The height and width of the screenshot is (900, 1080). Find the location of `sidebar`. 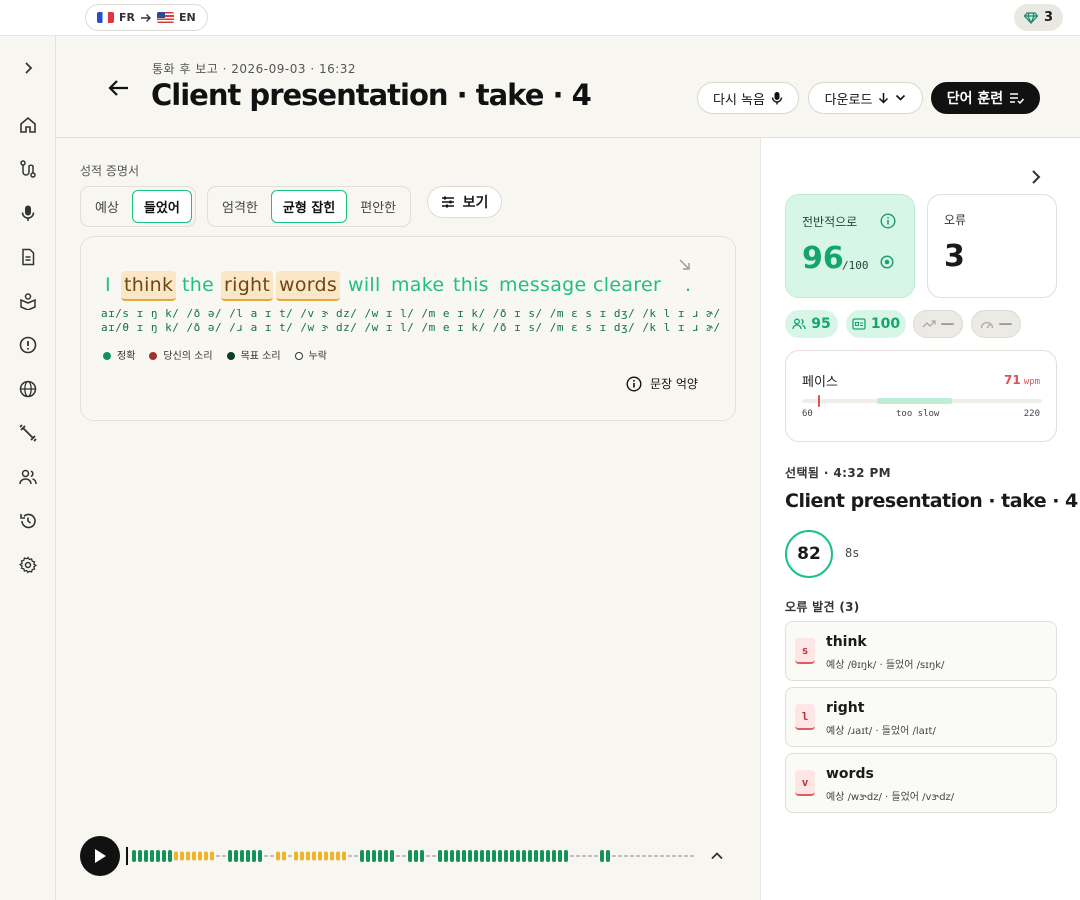

sidebar is located at coordinates (28, 468).